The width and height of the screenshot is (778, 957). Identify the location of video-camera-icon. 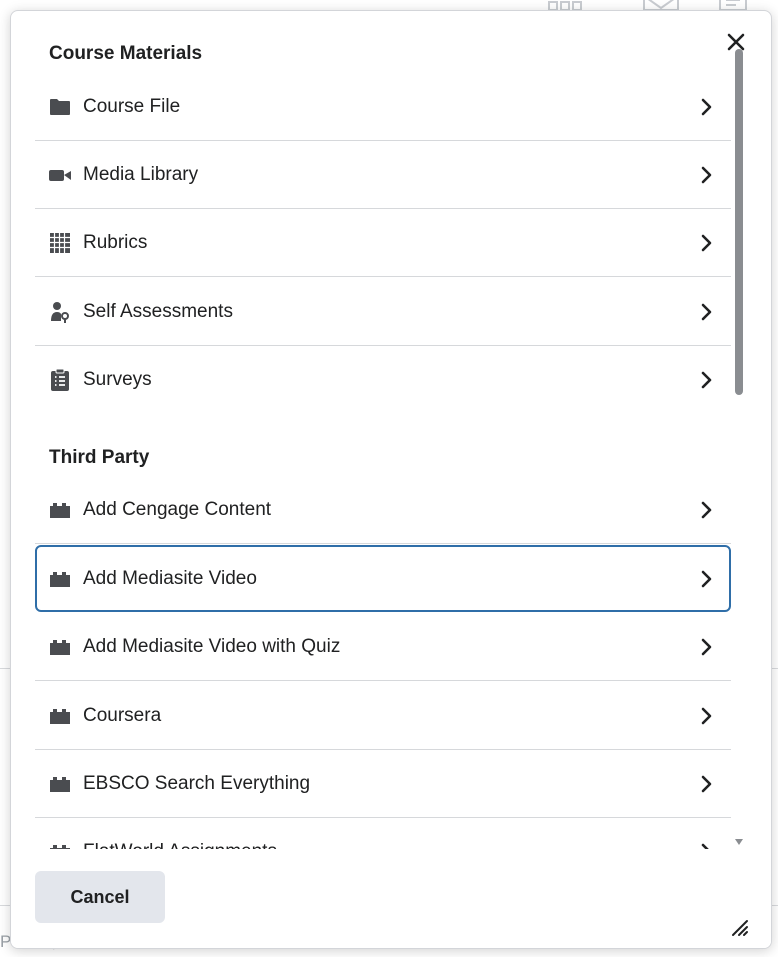
(60, 175).